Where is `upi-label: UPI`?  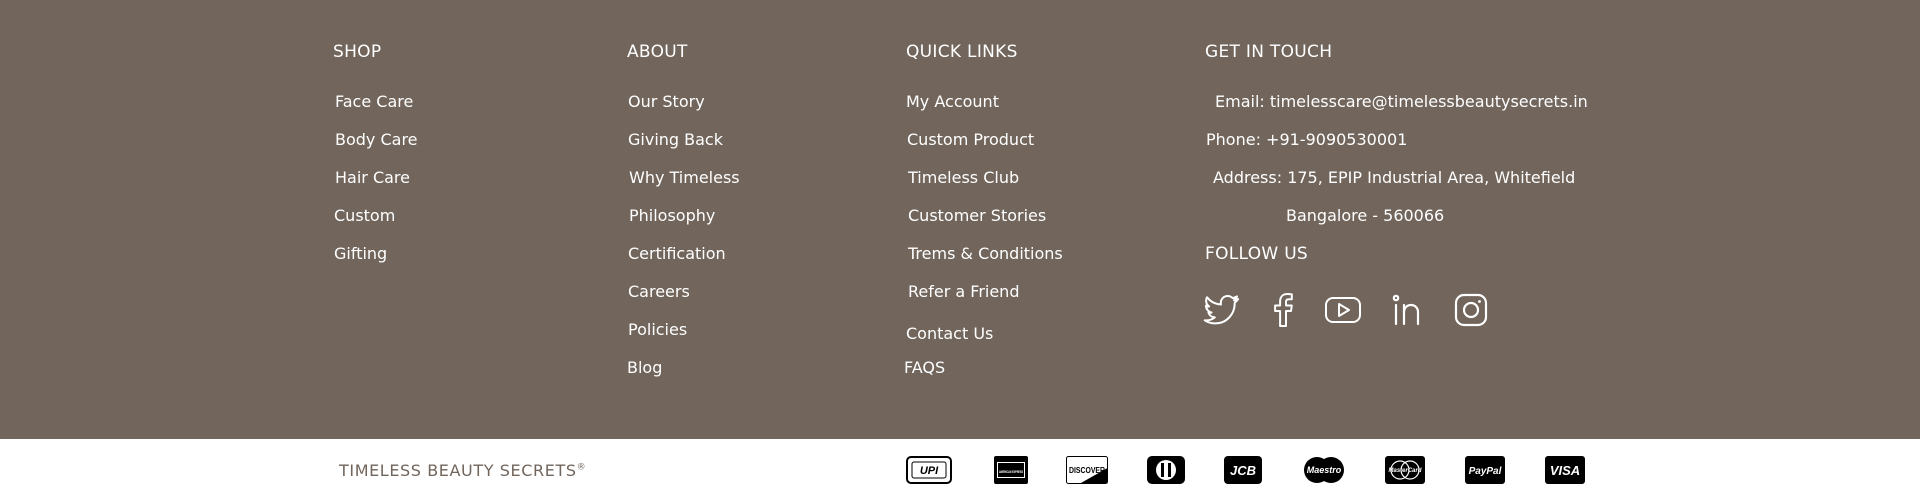 upi-label: UPI is located at coordinates (929, 471).